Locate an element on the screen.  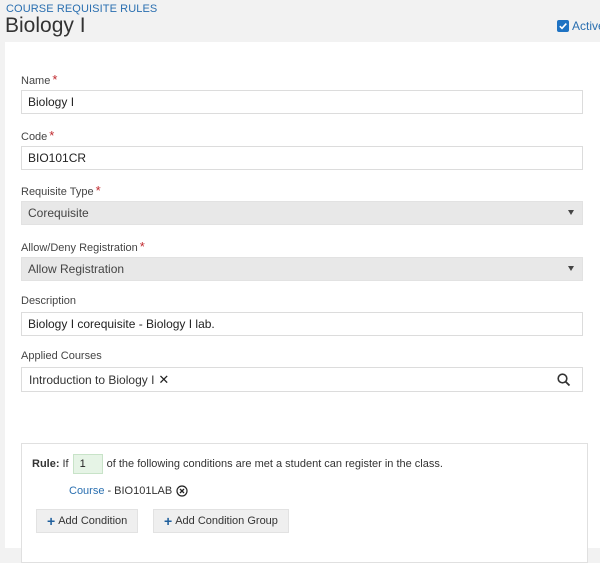
active-label: Active is located at coordinates (586, 26).